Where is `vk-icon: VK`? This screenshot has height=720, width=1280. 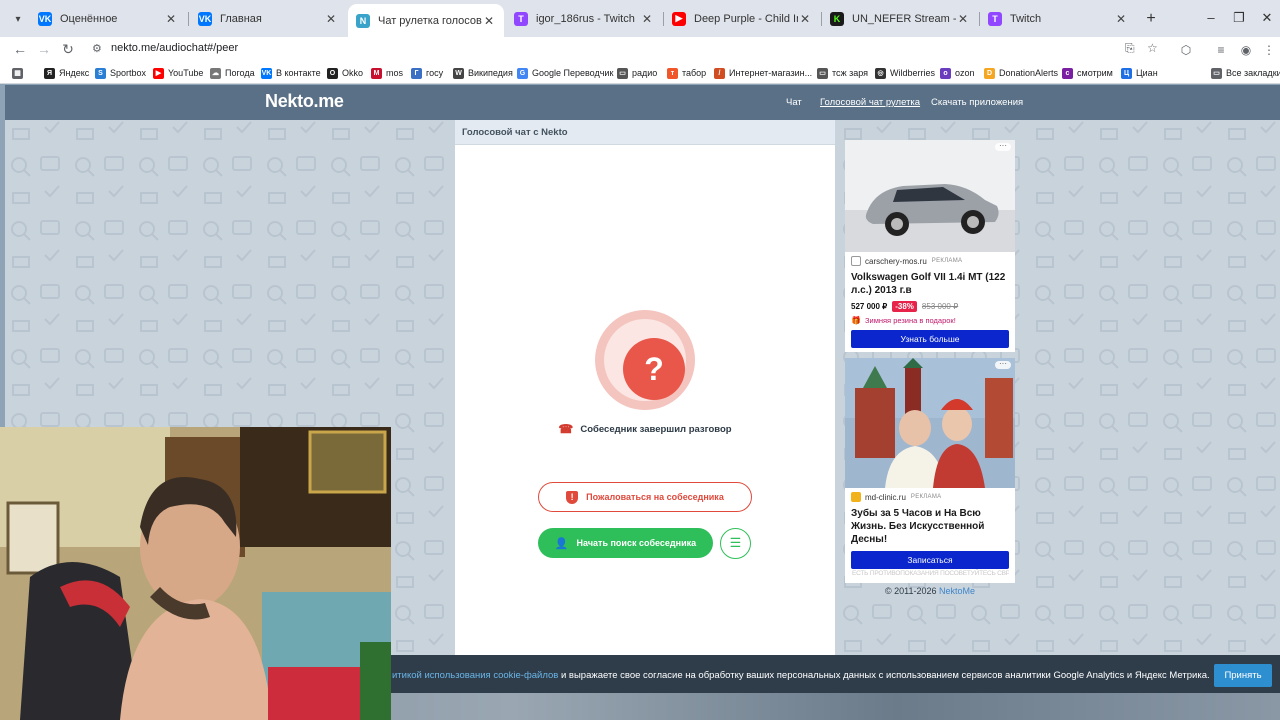 vk-icon: VK is located at coordinates (266, 73).